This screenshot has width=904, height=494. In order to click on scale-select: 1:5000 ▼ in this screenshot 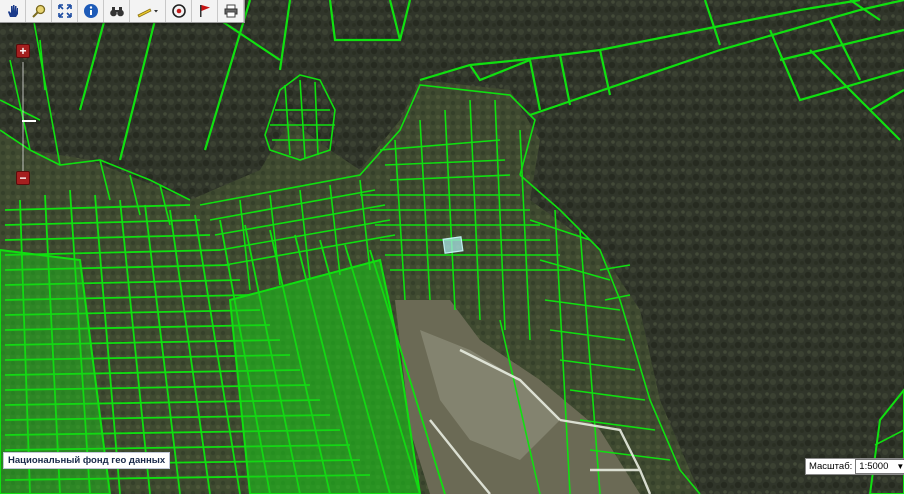, I will do `click(879, 466)`.